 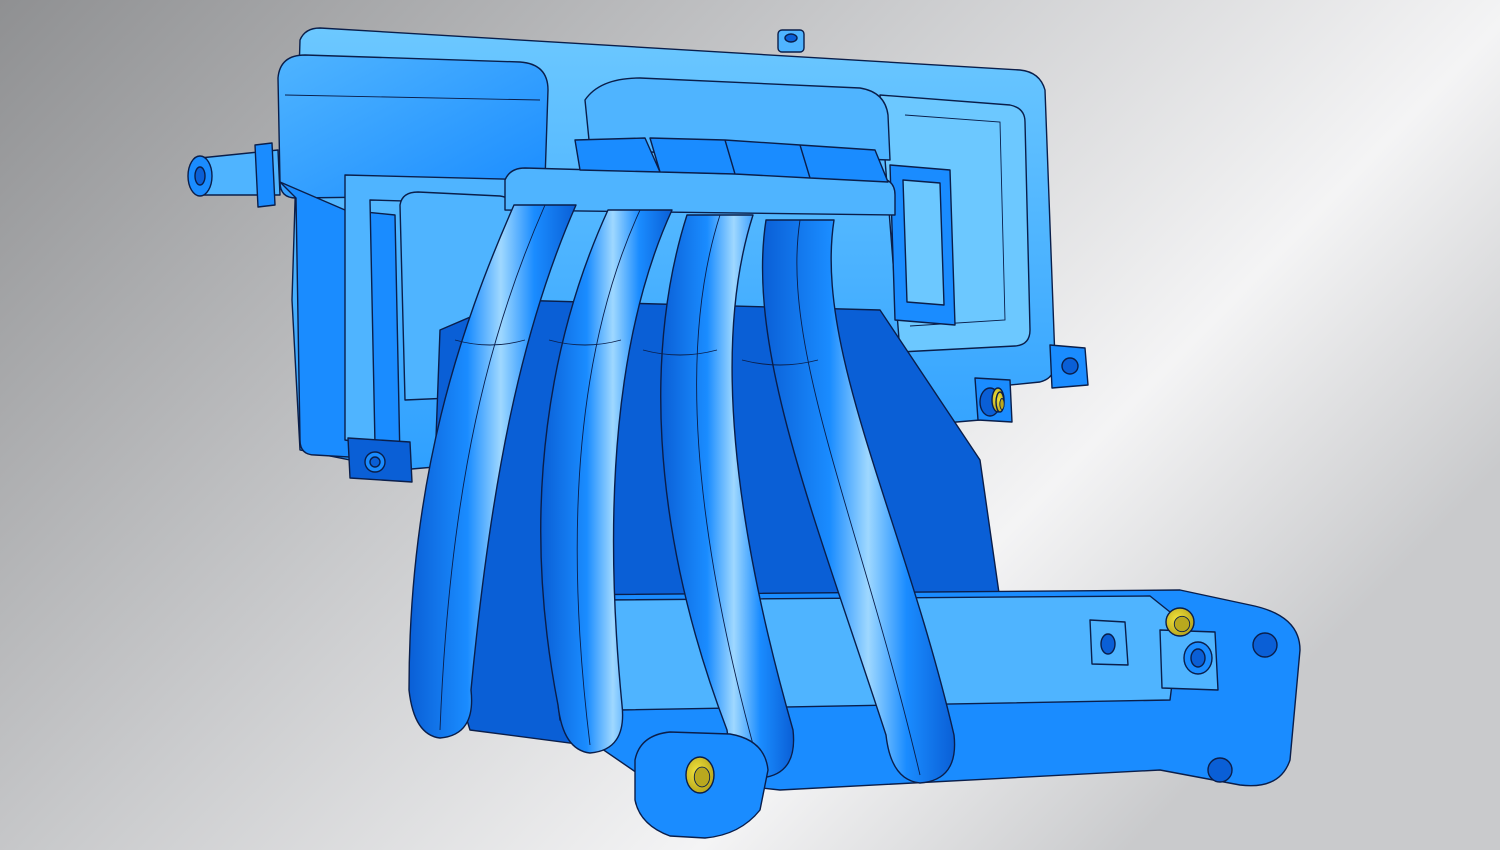 What do you see at coordinates (1109, 642) in the screenshot?
I see `flange-boss-mid` at bounding box center [1109, 642].